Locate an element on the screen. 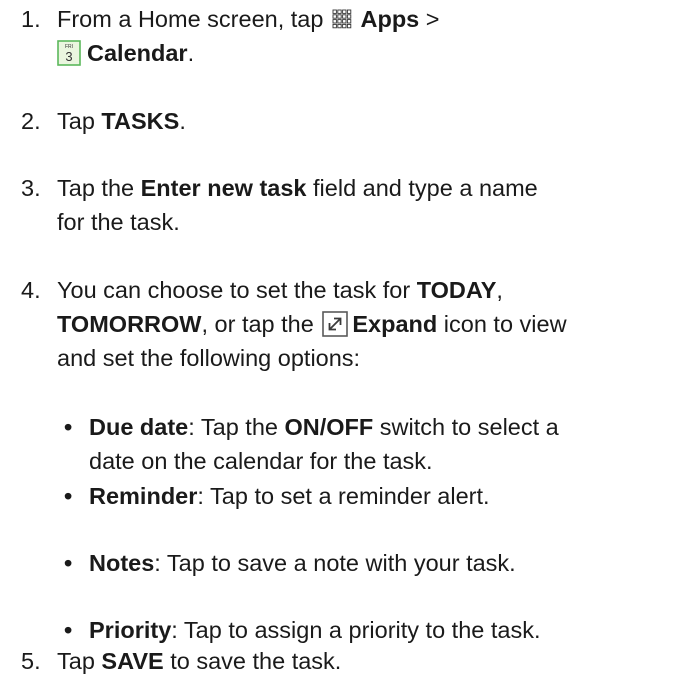 Image resolution: width=692 pixels, height=678 pixels. apps-grid-icon is located at coordinates (342, 19).